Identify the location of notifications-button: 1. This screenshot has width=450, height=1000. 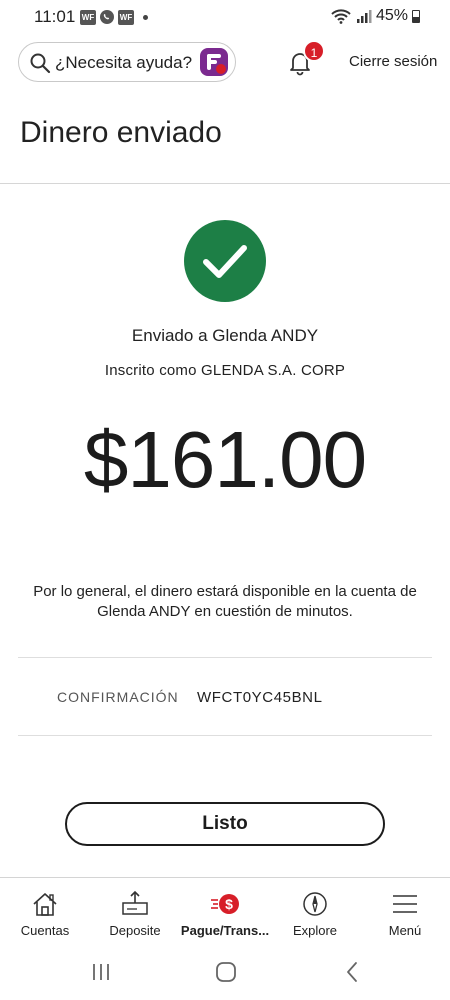
(307, 60).